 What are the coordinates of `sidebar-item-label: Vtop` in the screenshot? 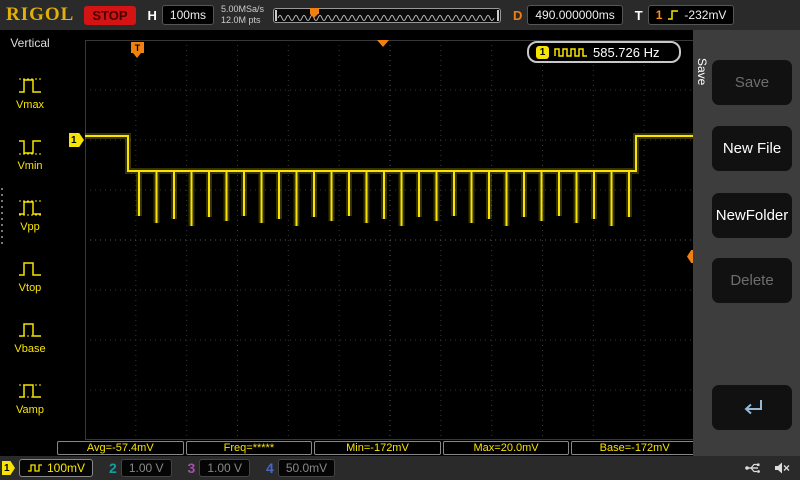 It's located at (30, 288).